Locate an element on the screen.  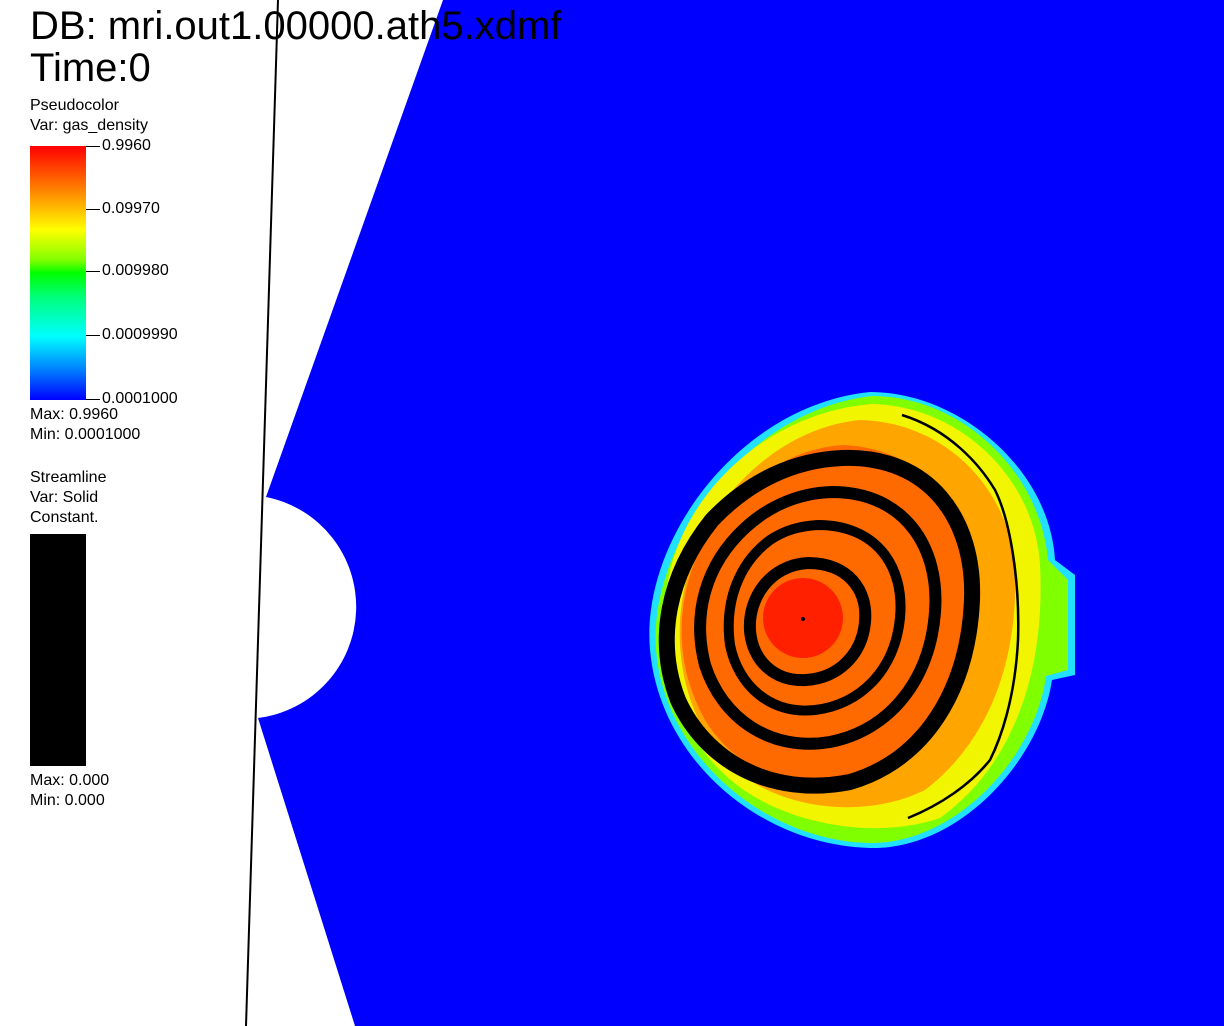
database-title: DB: mri.out1.00000.ath5.xdmf is located at coordinates (296, 26).